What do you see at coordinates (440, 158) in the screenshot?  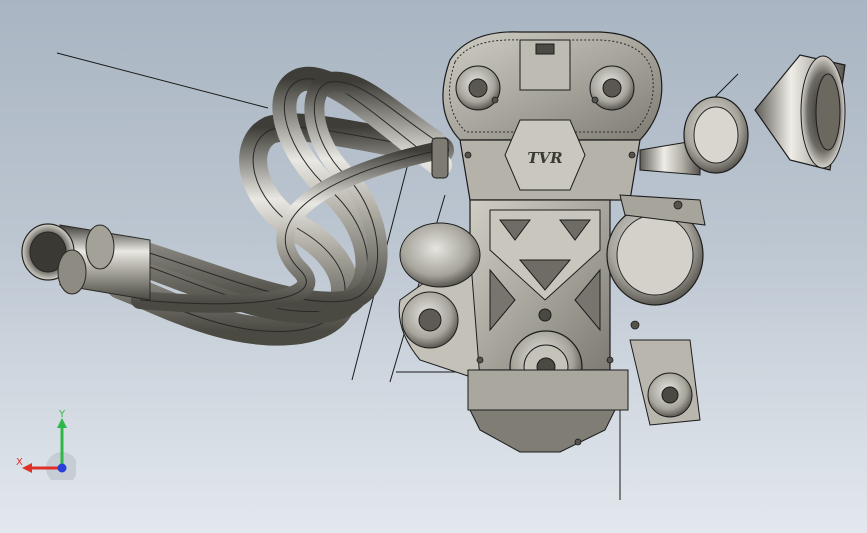 I see `header-flange` at bounding box center [440, 158].